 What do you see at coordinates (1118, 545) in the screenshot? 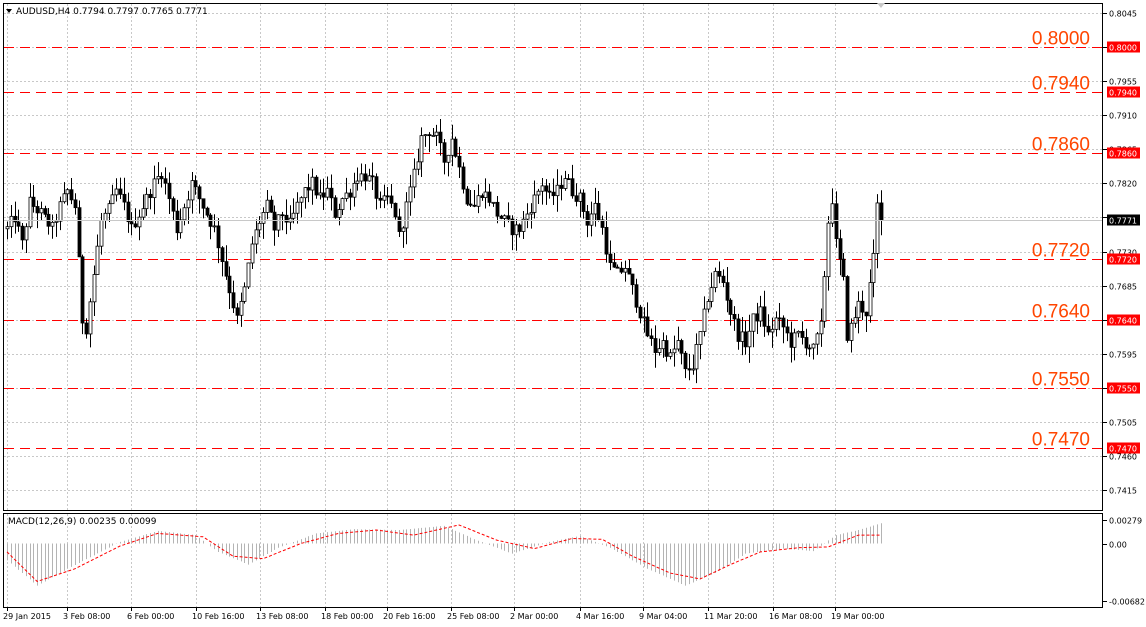
I see `macd-y-tick-label: 0.00` at bounding box center [1118, 545].